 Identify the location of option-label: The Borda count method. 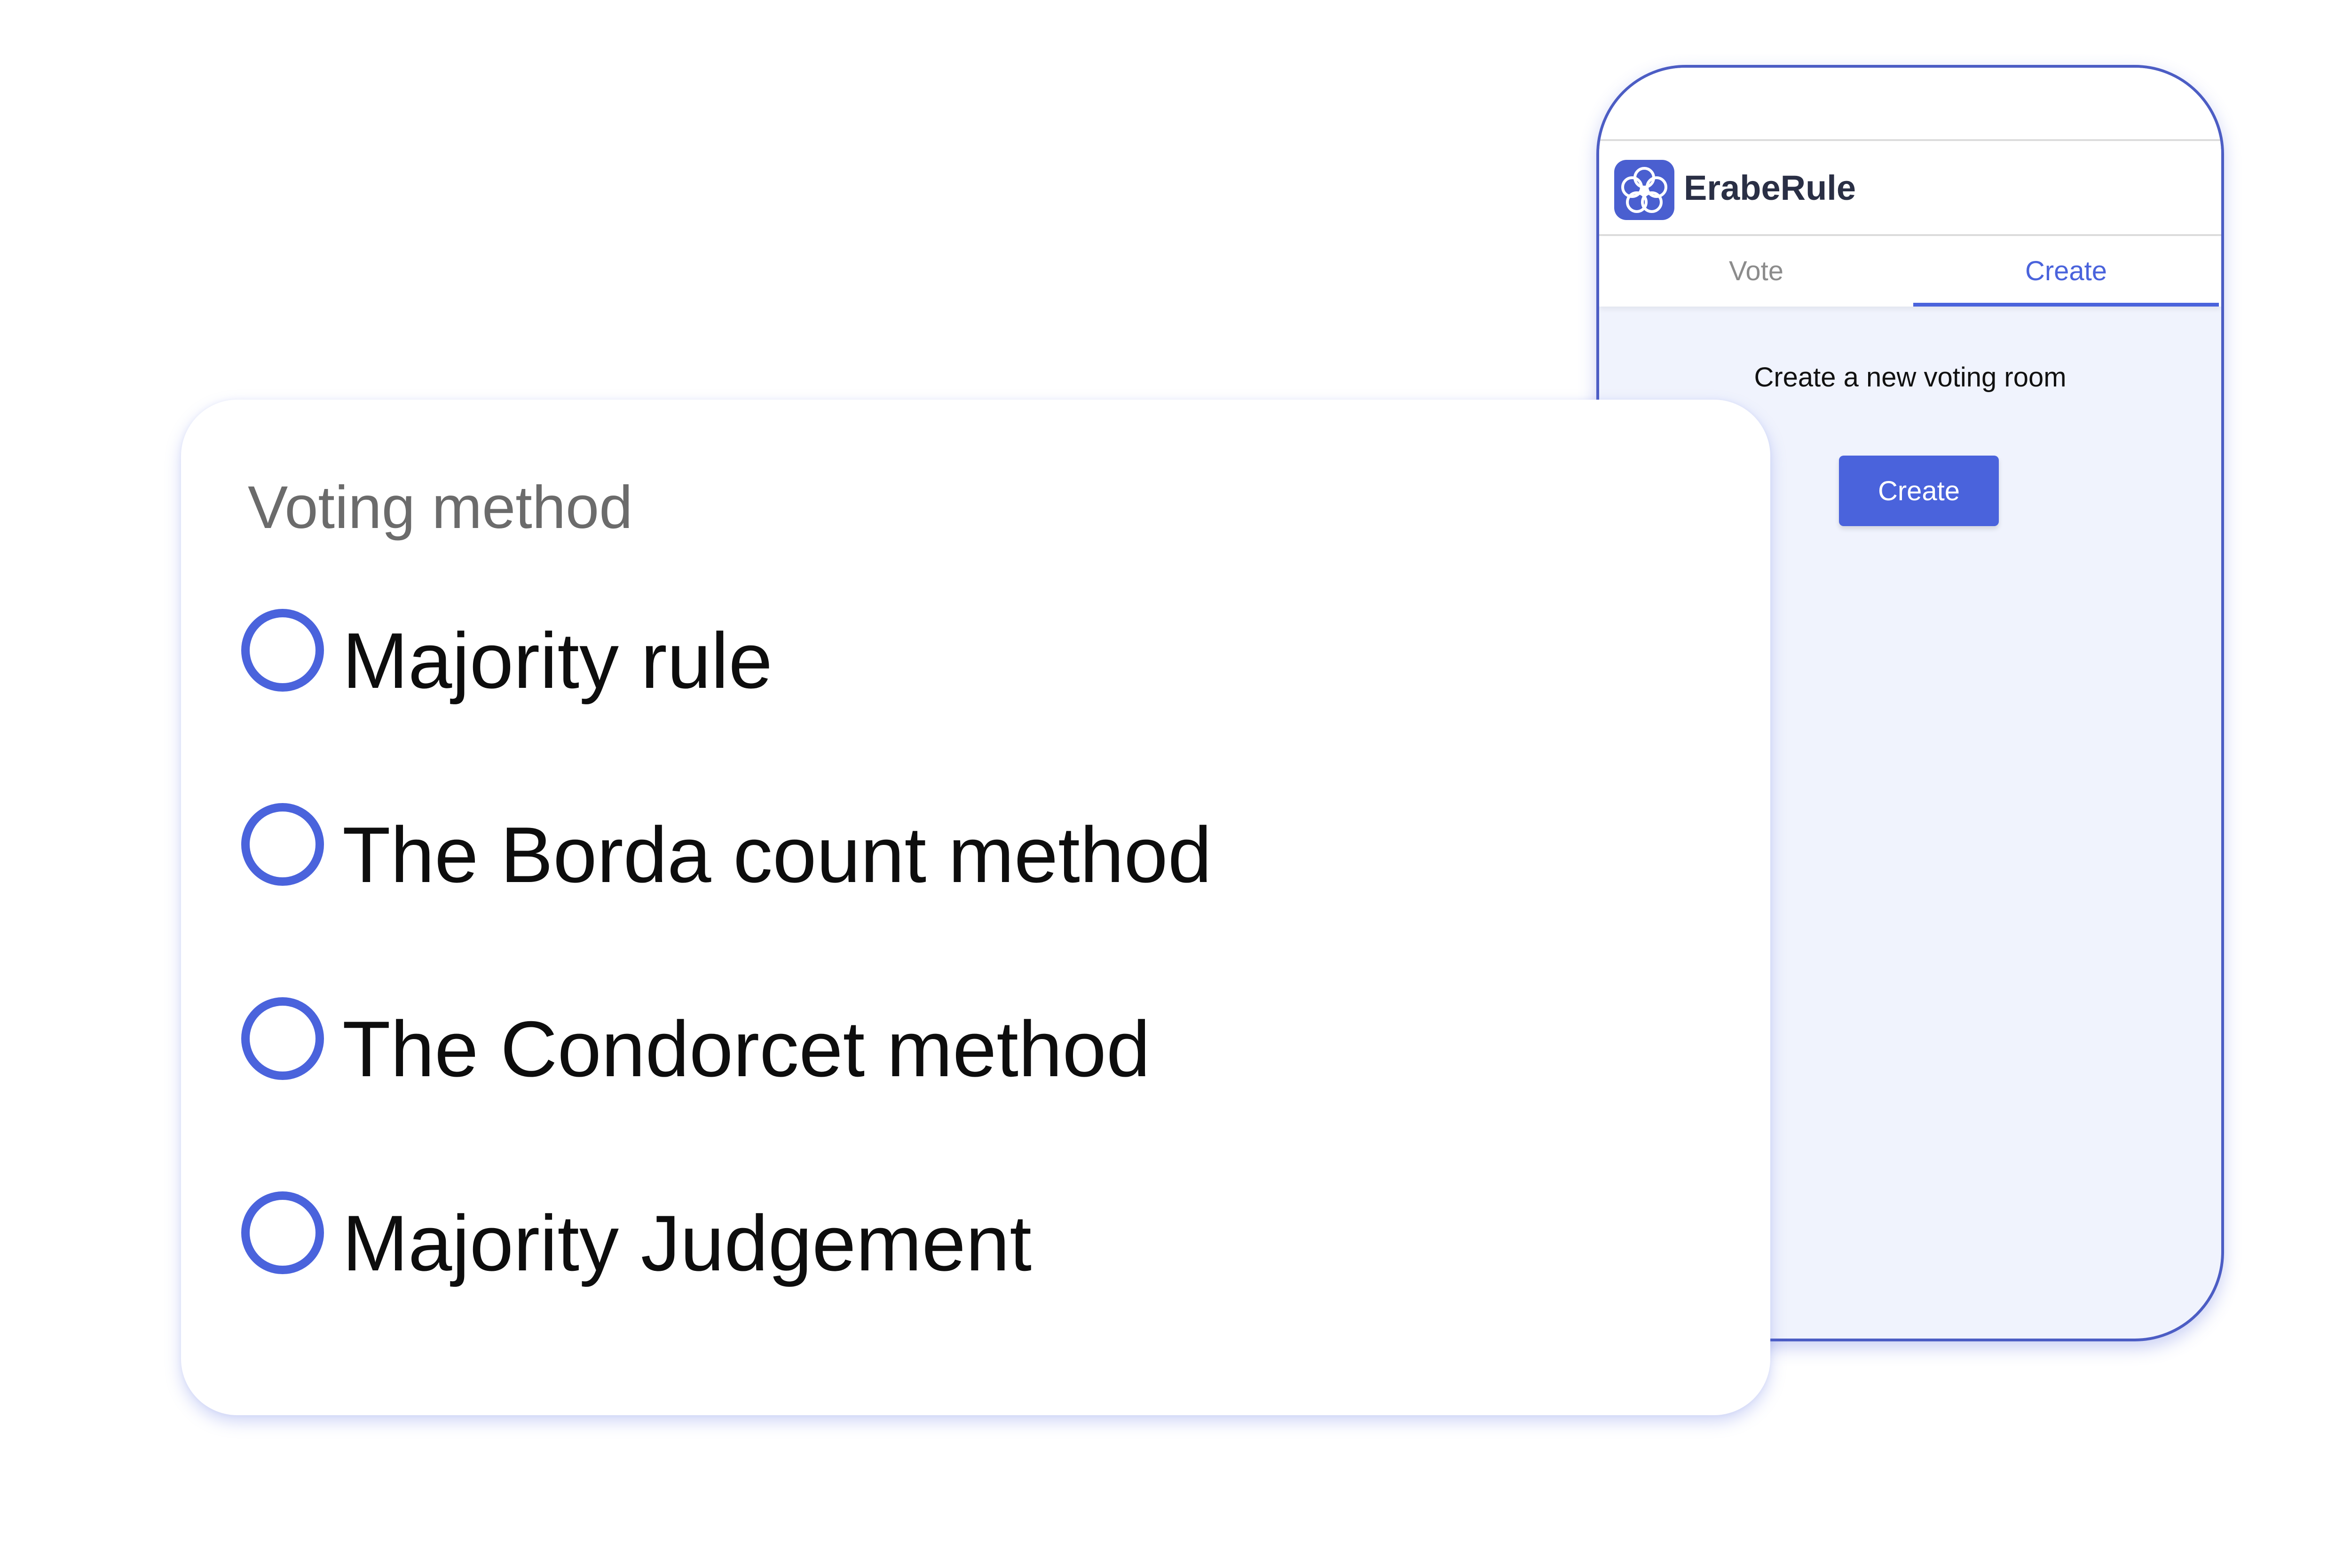
(777, 855).